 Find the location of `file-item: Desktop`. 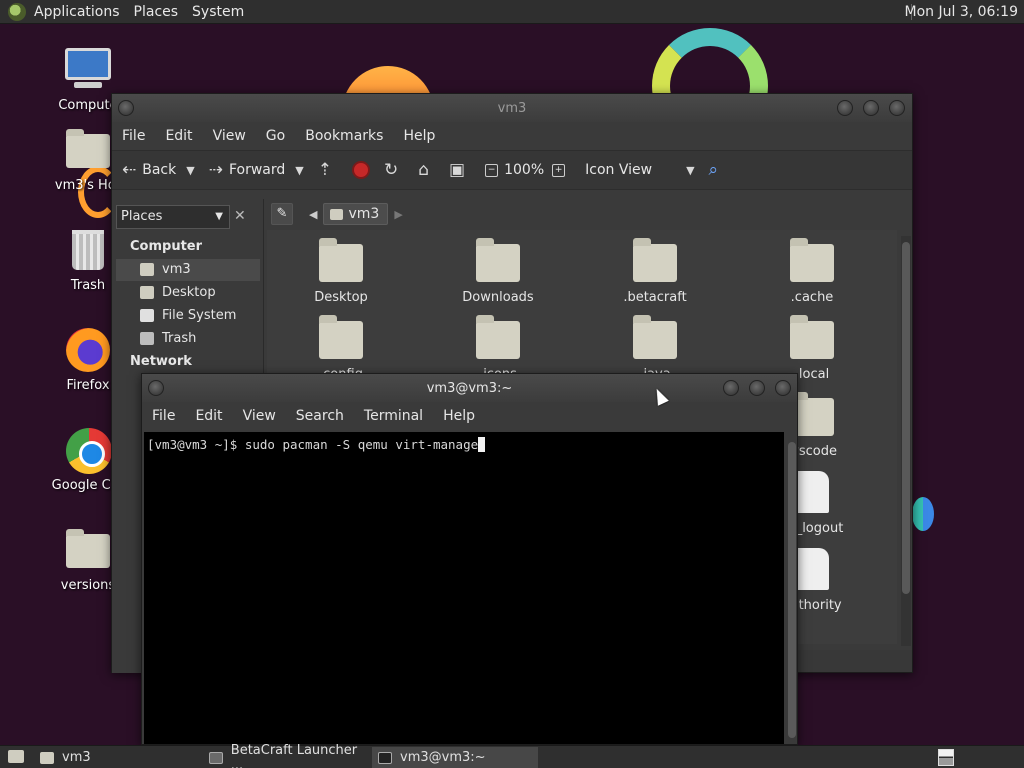

file-item: Desktop is located at coordinates (341, 270).